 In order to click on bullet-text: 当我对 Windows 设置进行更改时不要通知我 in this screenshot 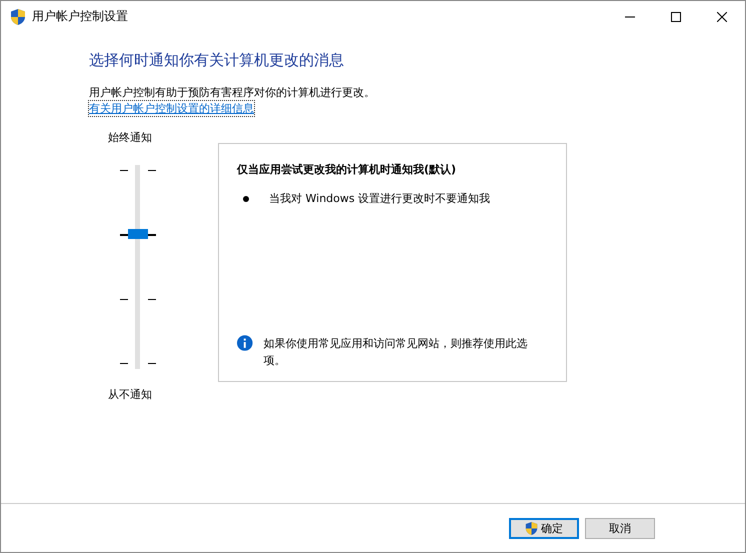, I will do `click(379, 198)`.